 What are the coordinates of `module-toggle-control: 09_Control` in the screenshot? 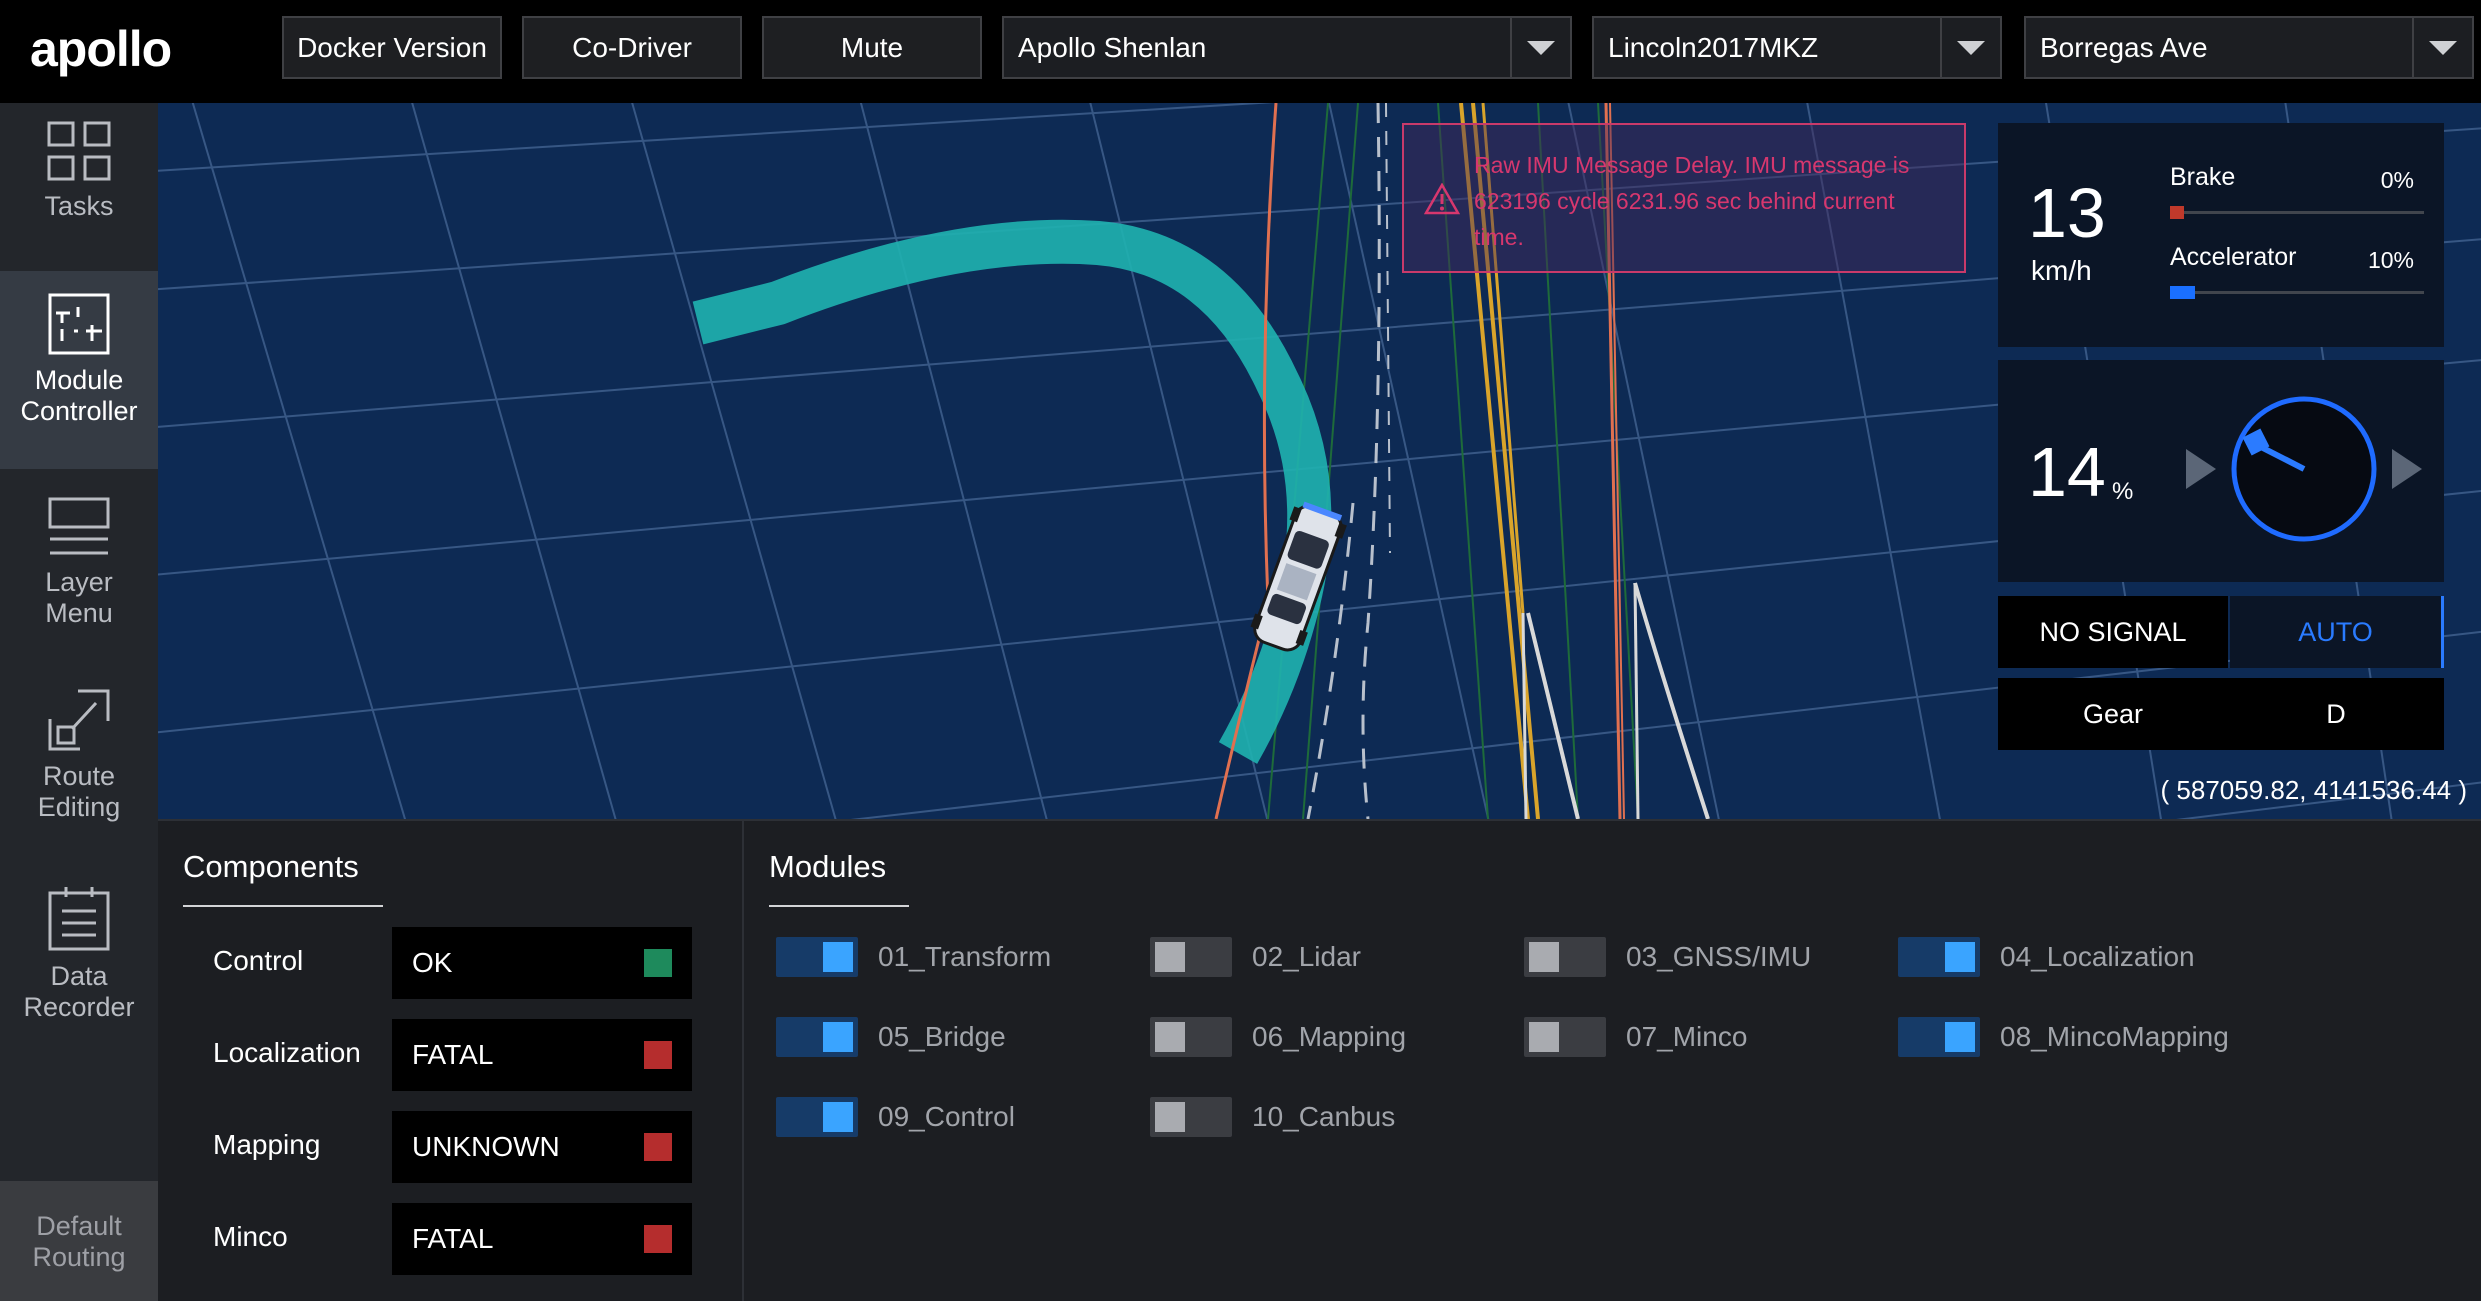 It's located at (895, 1117).